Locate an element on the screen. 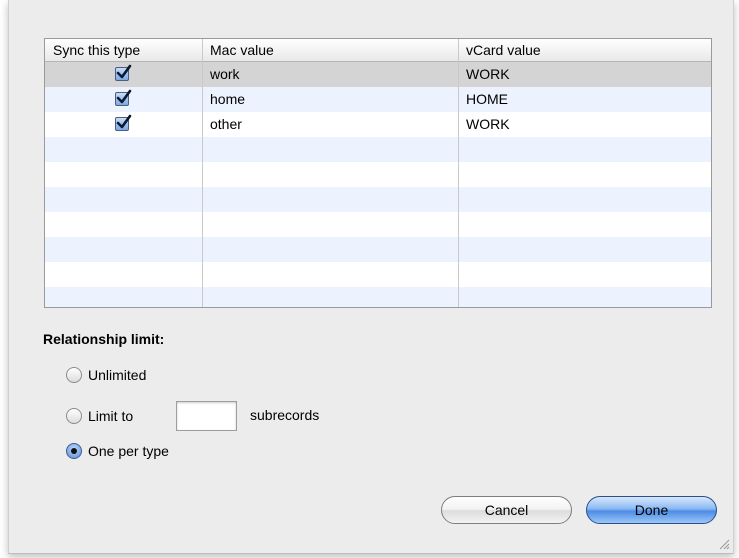 Image resolution: width=739 pixels, height=558 pixels. mac-value-cell: home is located at coordinates (228, 99).